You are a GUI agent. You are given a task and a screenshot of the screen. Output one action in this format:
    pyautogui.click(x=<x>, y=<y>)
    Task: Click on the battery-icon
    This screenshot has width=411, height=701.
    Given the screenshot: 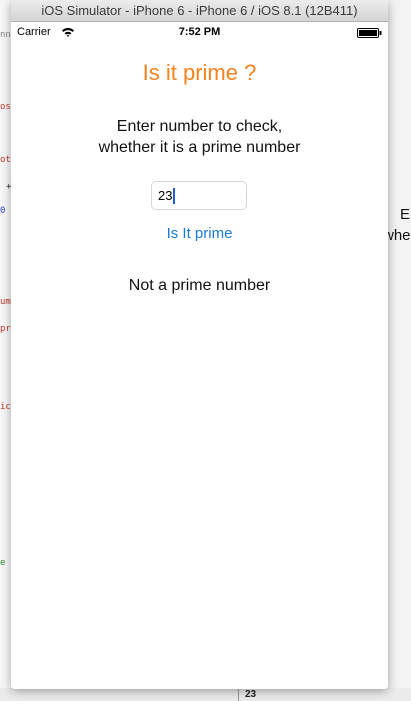 What is the action you would take?
    pyautogui.click(x=369, y=33)
    